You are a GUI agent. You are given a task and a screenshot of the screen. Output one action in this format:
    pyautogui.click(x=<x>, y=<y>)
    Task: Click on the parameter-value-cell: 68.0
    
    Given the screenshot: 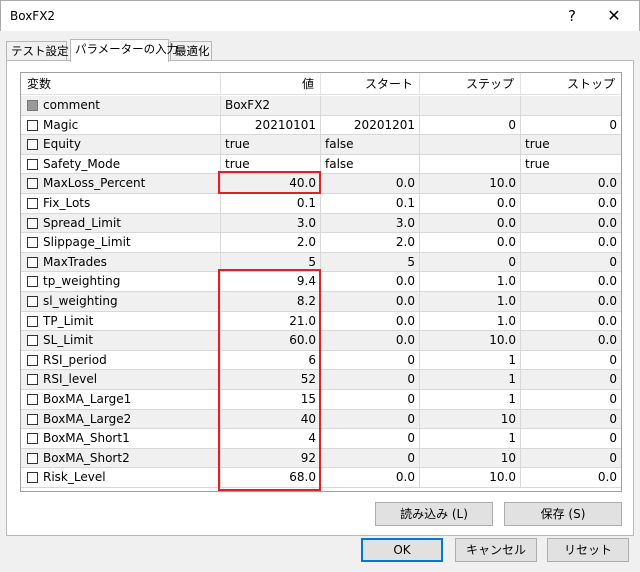 What is the action you would take?
    pyautogui.click(x=271, y=478)
    